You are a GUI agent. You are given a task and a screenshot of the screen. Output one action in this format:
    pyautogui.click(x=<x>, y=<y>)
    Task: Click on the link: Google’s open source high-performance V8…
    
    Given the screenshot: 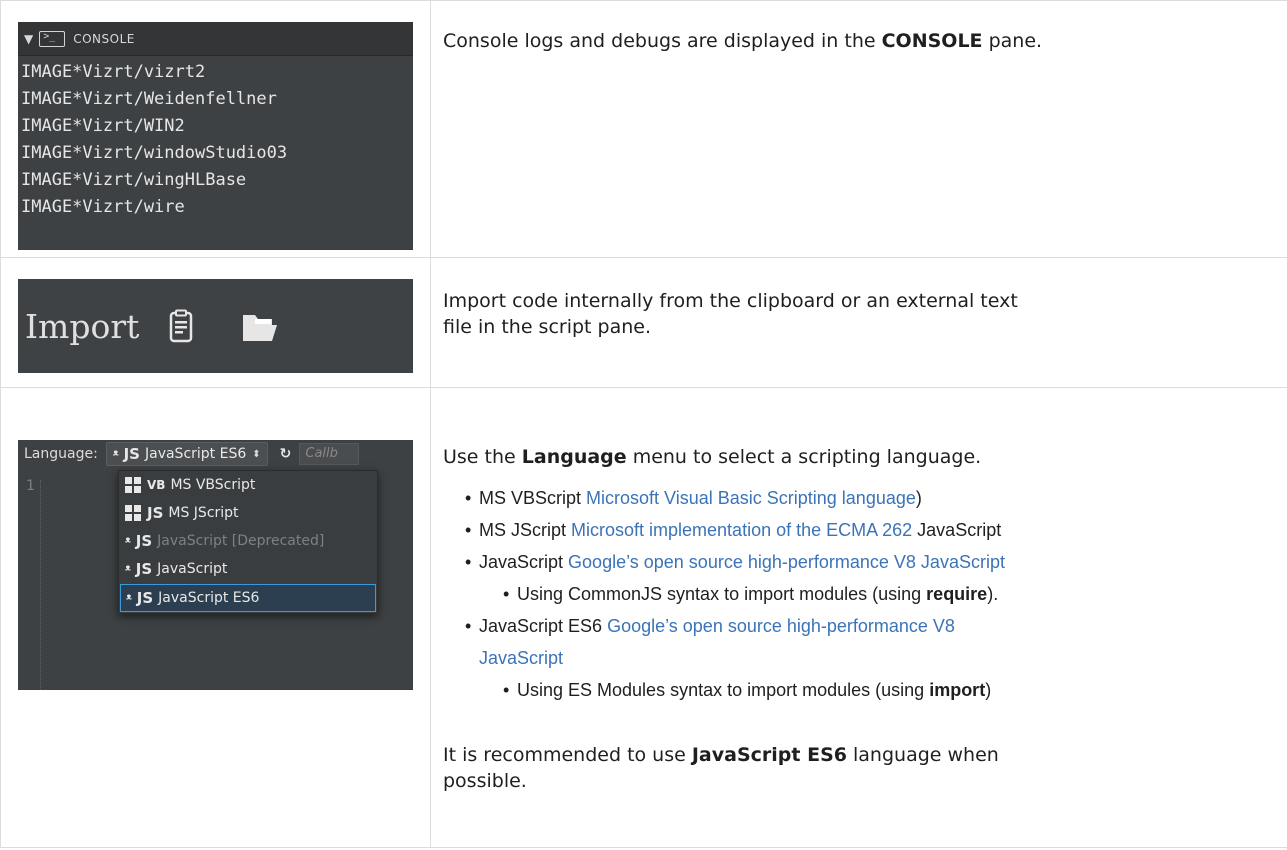 What is the action you would take?
    pyautogui.click(x=786, y=562)
    